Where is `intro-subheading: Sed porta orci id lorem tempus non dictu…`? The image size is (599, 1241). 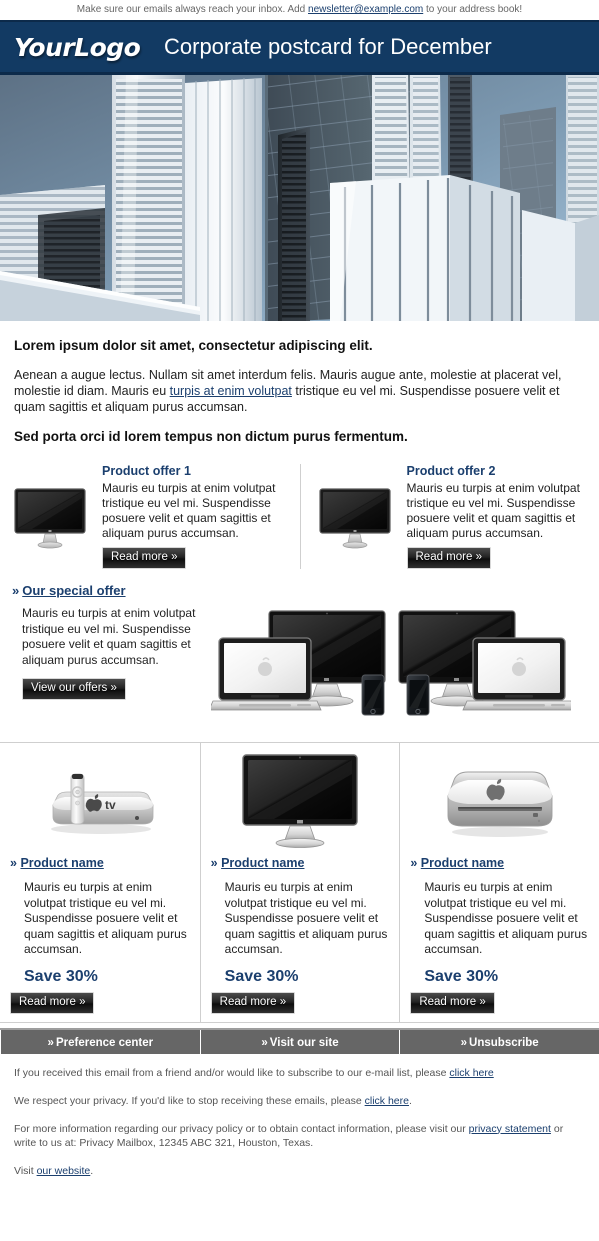
intro-subheading: Sed porta orci id lorem tempus non dictu… is located at coordinates (211, 436).